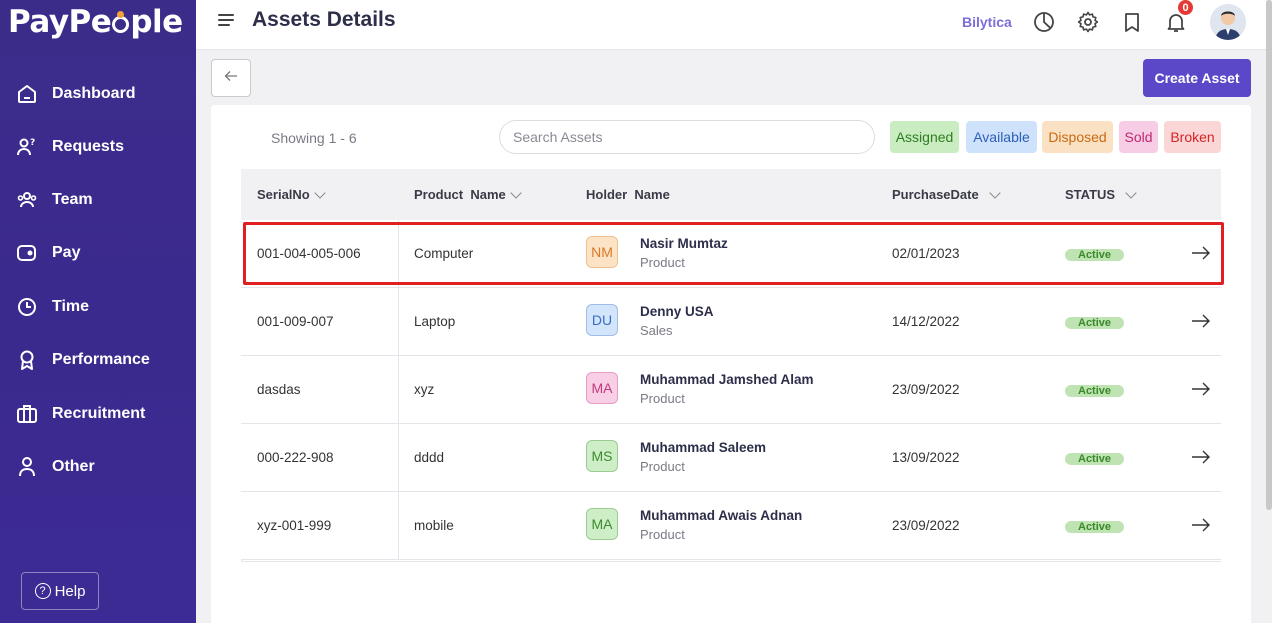  What do you see at coordinates (72, 199) in the screenshot?
I see `sidebar-item-label: Team` at bounding box center [72, 199].